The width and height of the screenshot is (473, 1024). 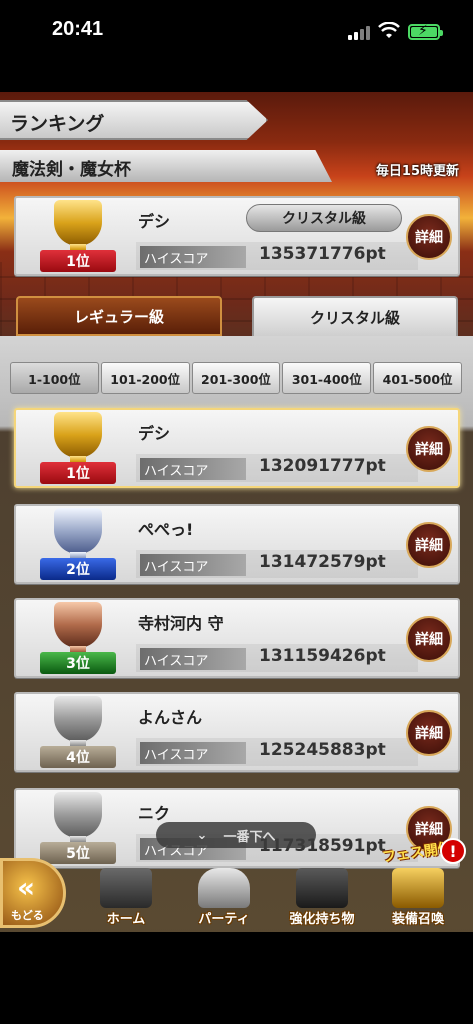 I want to click on bronze-trophy-icon: 3位, so click(x=78, y=639).